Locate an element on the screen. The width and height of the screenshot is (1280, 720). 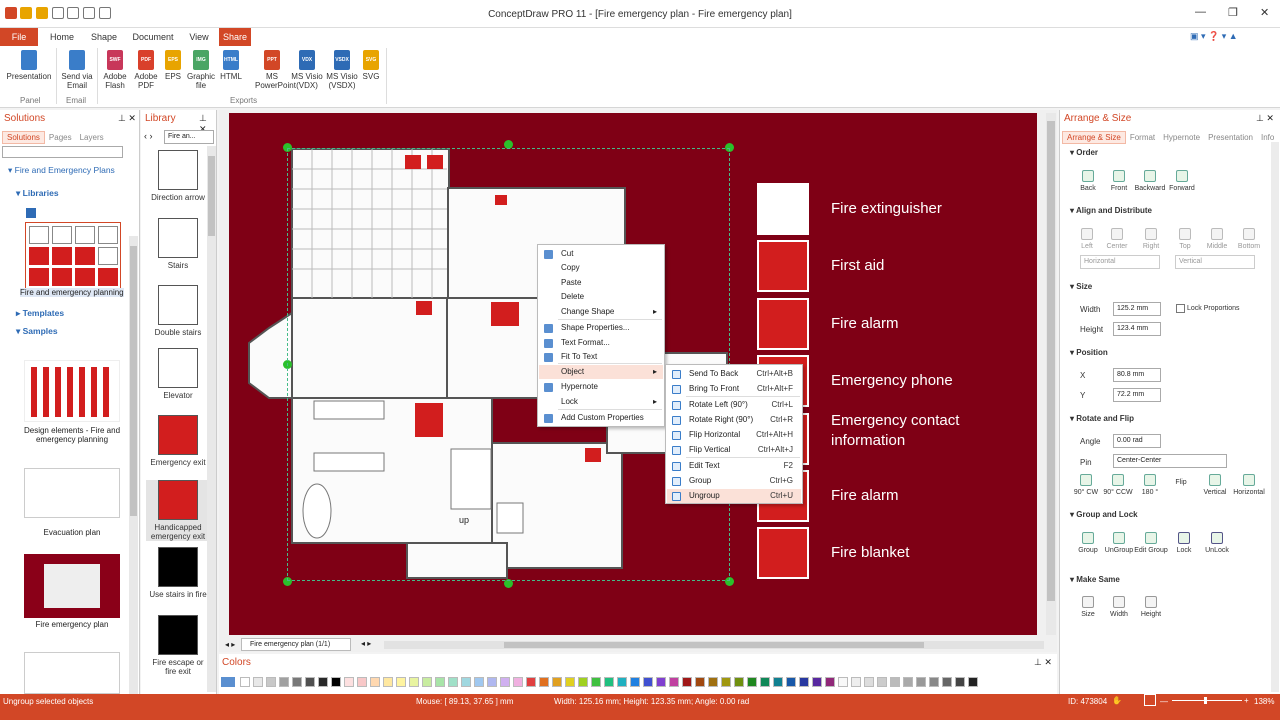
tab-presentation: Presentation is located at coordinates (1230, 137).